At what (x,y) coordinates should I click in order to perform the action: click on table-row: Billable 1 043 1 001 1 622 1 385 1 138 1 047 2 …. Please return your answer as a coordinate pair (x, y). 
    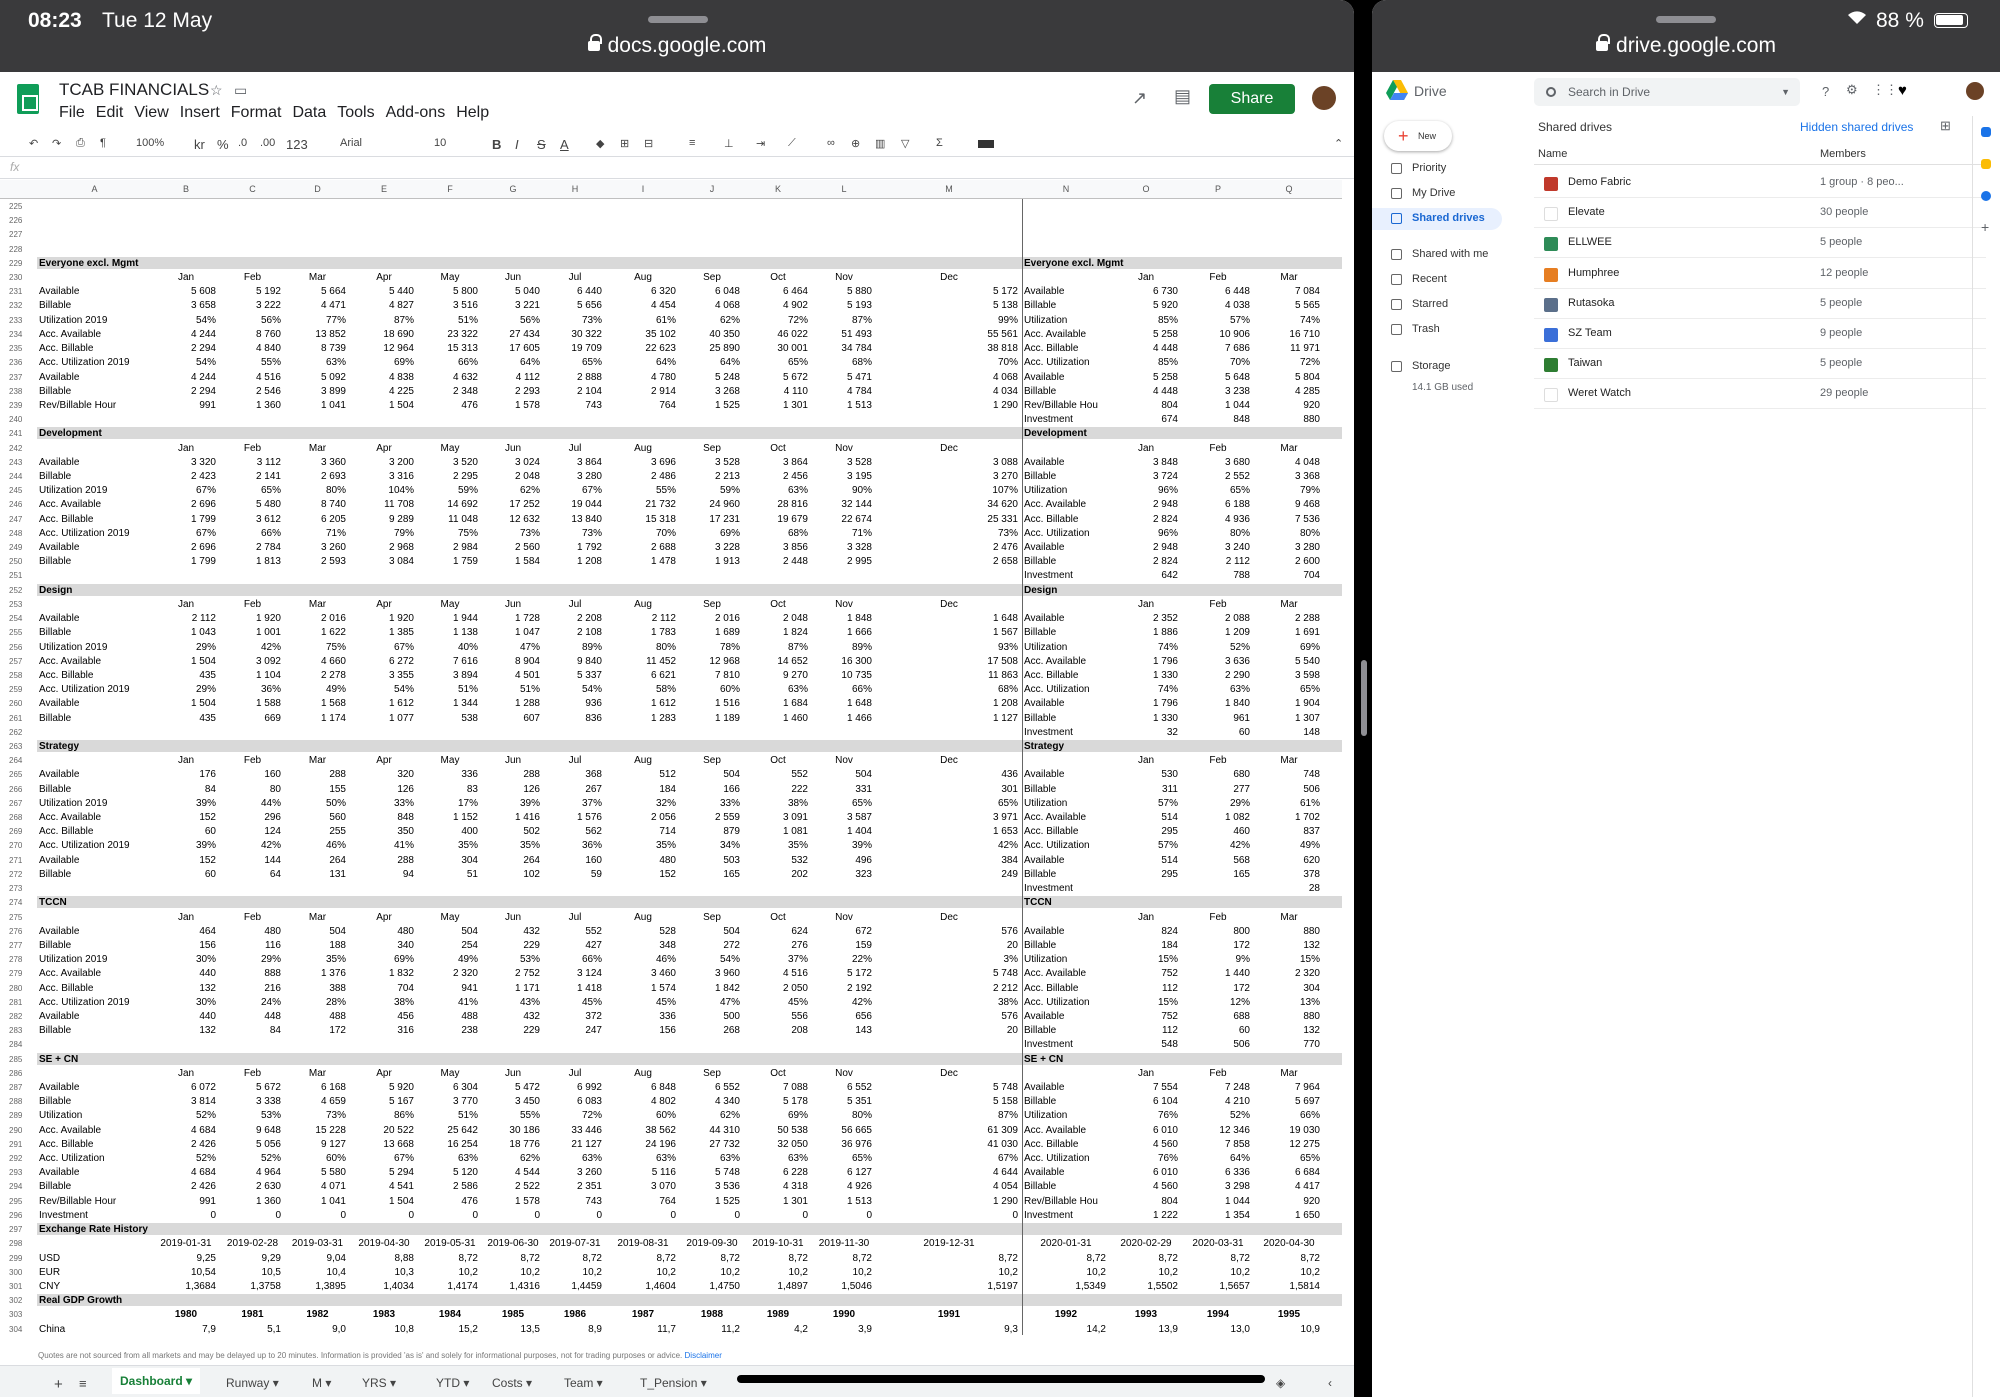
    Looking at the image, I should click on (689, 633).